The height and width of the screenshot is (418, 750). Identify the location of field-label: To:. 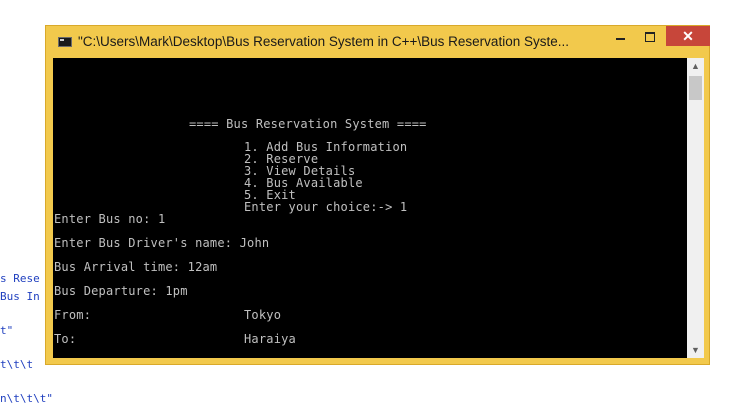
(65, 339).